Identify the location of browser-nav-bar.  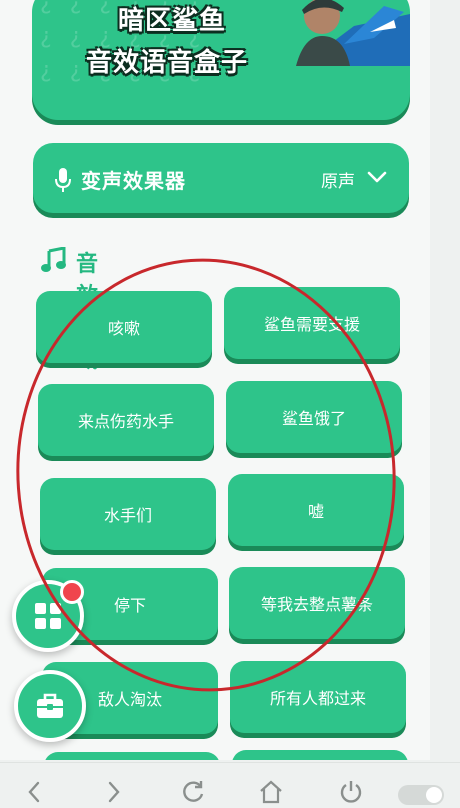
(230, 785).